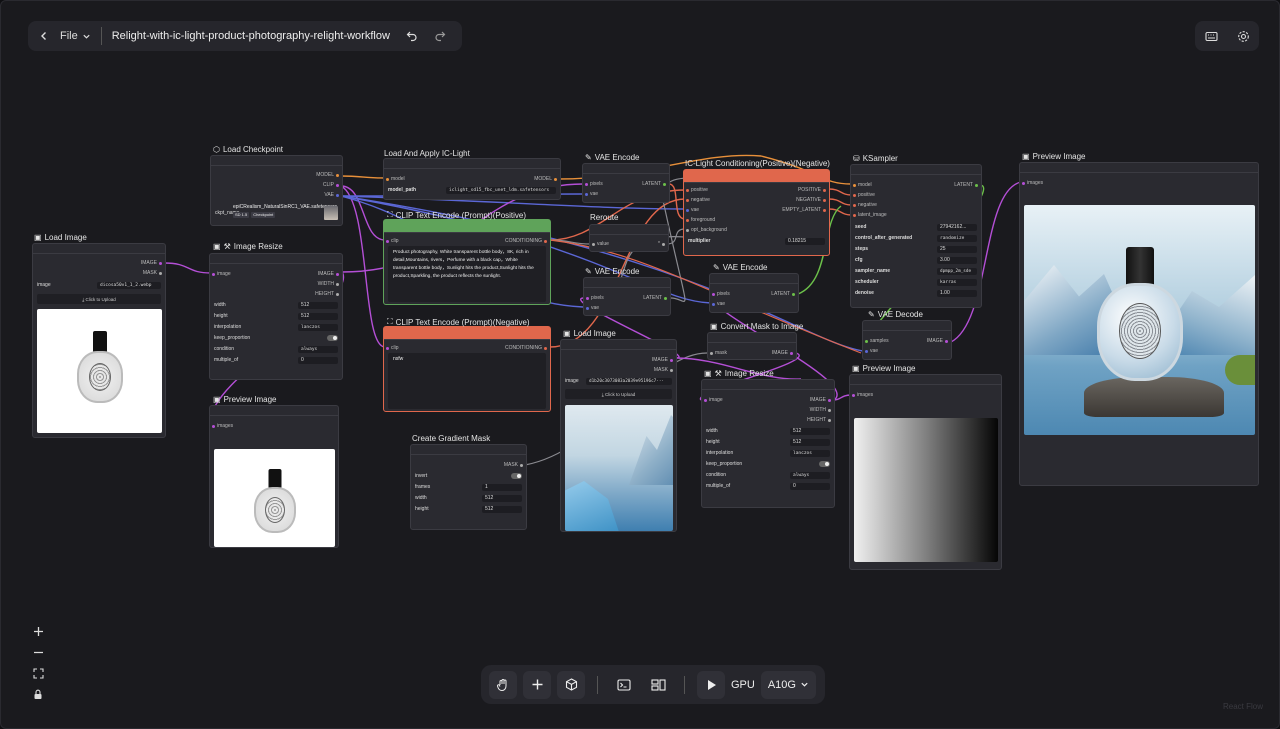  What do you see at coordinates (811, 200) in the screenshot?
I see `output-negative: NEGATIVE` at bounding box center [811, 200].